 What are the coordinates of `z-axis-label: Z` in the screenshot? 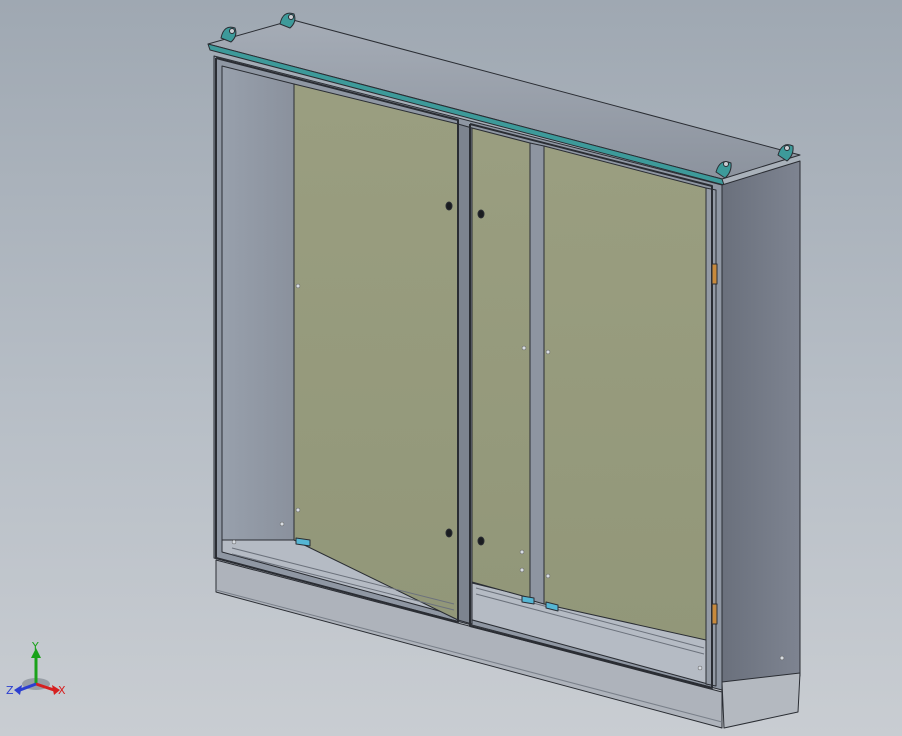 It's located at (10, 690).